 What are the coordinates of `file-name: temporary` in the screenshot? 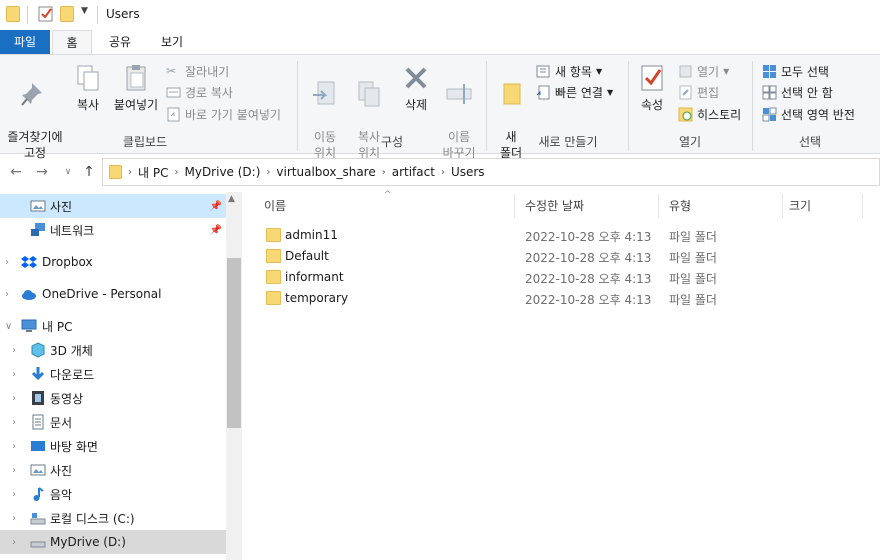 It's located at (317, 298).